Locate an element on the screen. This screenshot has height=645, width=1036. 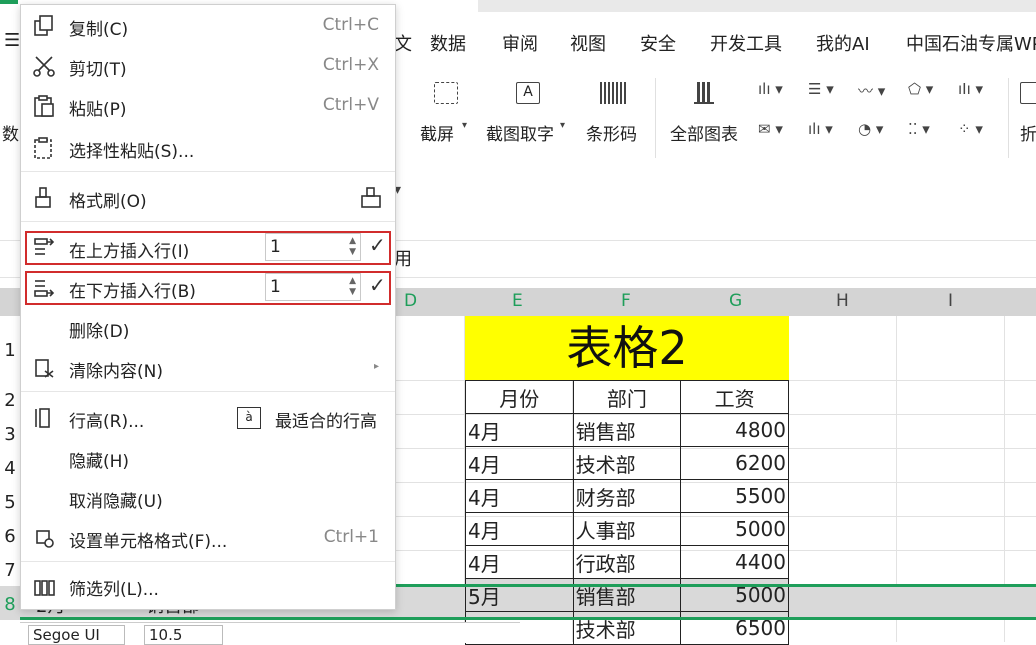
tab-petrochina: 中国石油专属WP is located at coordinates (971, 43).